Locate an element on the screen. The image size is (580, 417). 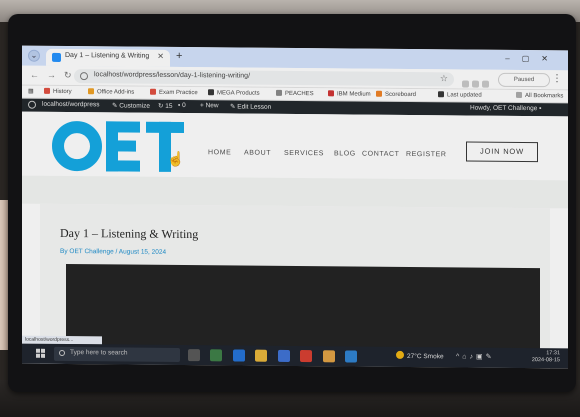
tab-search-icon: ⌄ is located at coordinates (34, 55).